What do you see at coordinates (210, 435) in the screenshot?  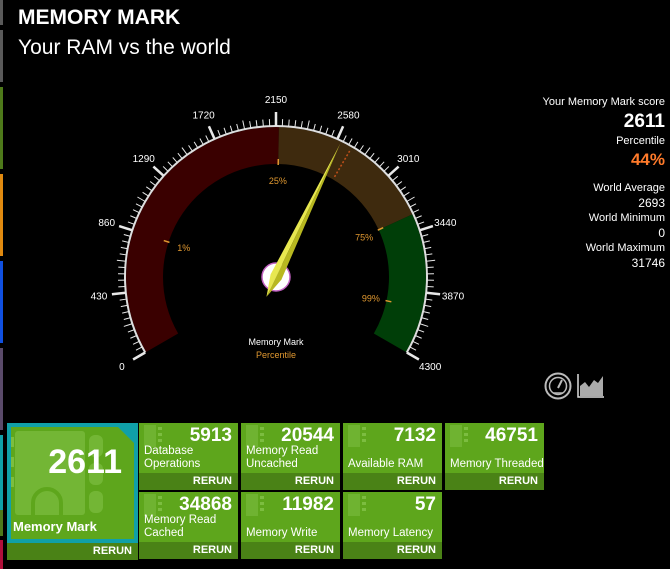 I see `test-value: 5913` at bounding box center [210, 435].